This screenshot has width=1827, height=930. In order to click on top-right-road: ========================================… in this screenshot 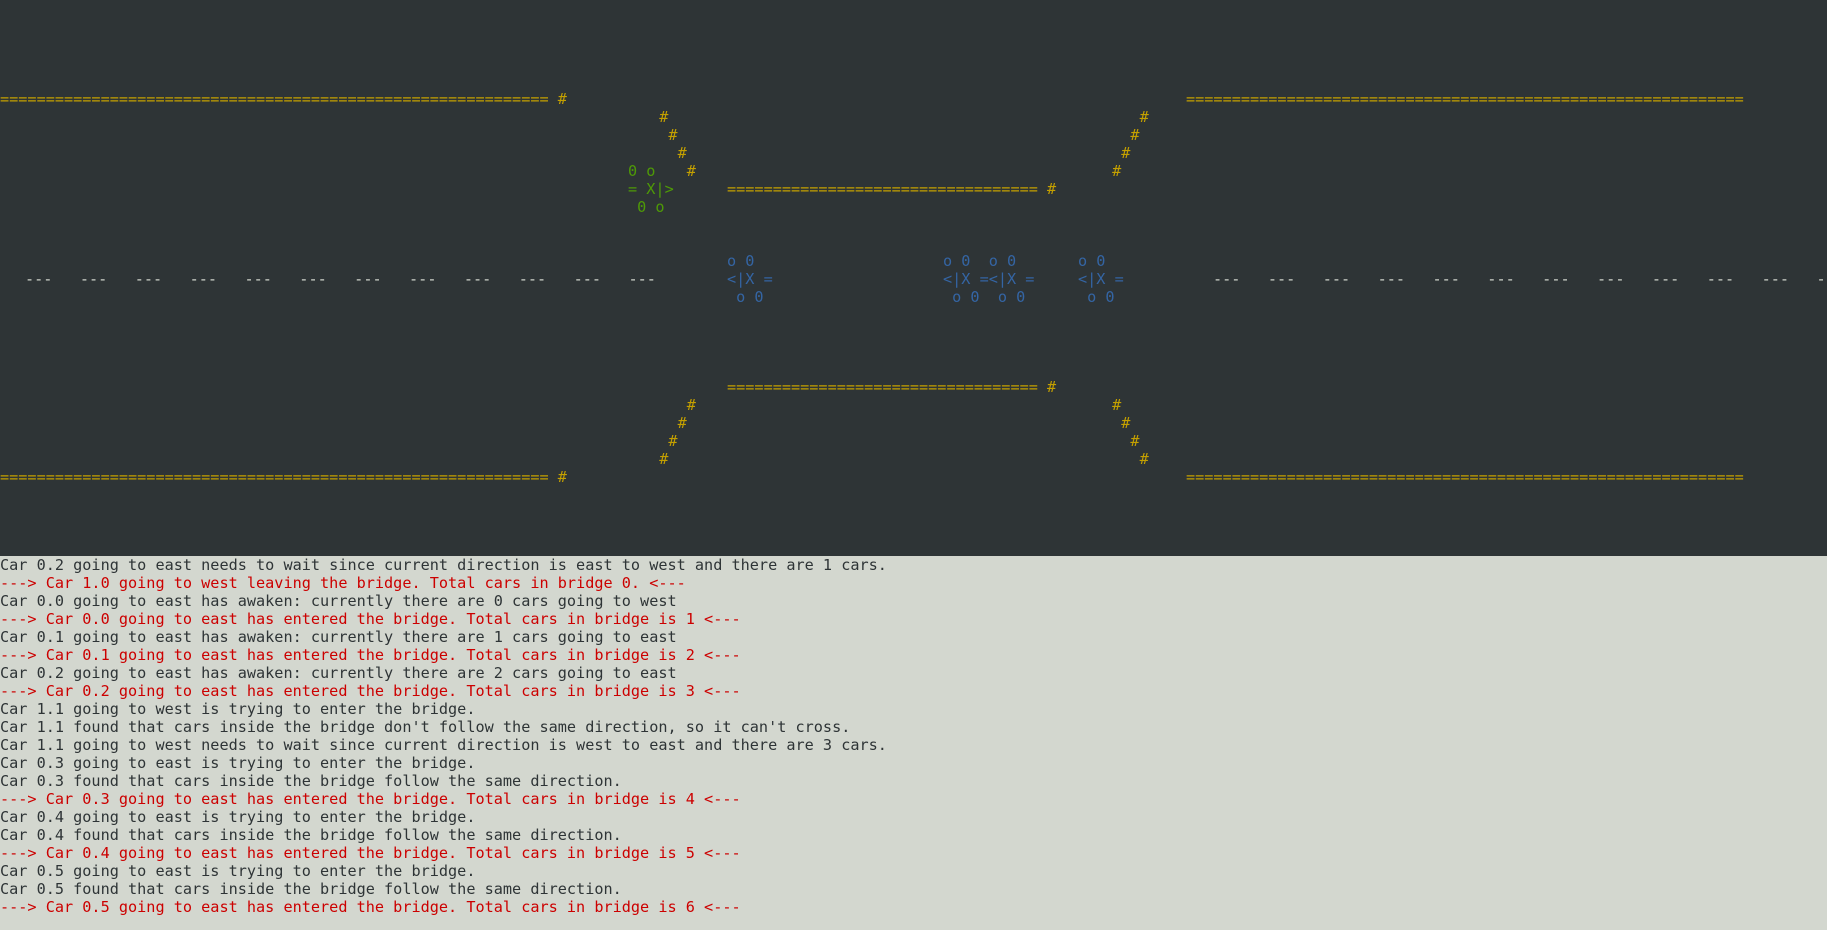, I will do `click(1465, 99)`.